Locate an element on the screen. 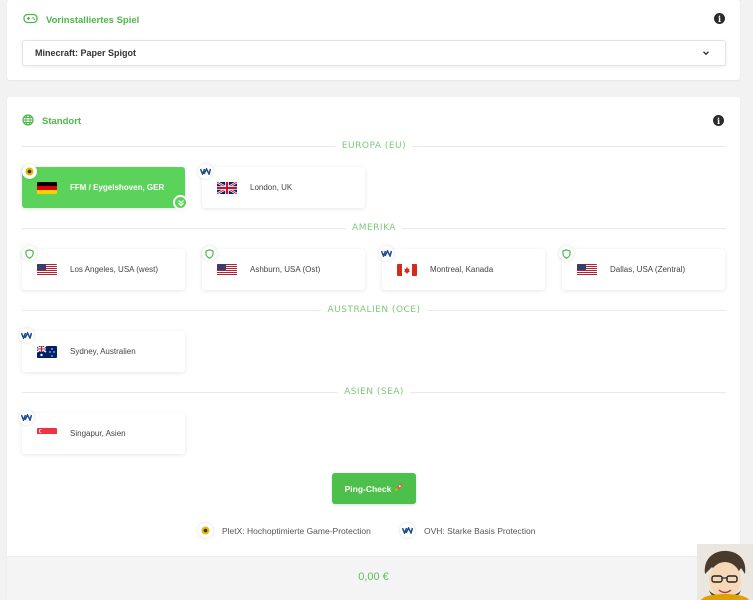 This screenshot has width=753, height=600. location-sydney: Sydney, Australien is located at coordinates (103, 351).